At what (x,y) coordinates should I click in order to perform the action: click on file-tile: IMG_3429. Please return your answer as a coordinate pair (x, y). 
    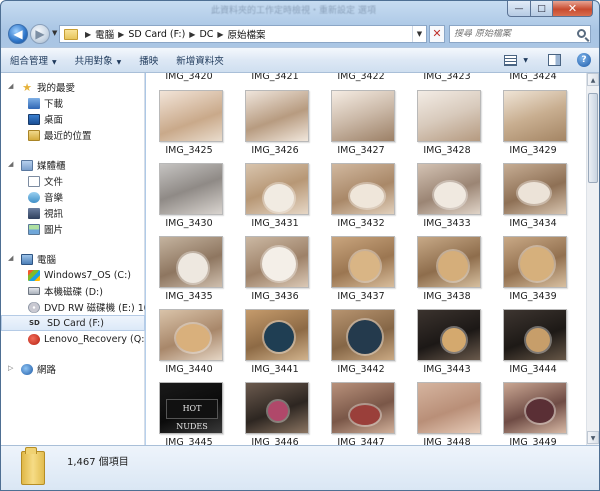
    Looking at the image, I should click on (533, 123).